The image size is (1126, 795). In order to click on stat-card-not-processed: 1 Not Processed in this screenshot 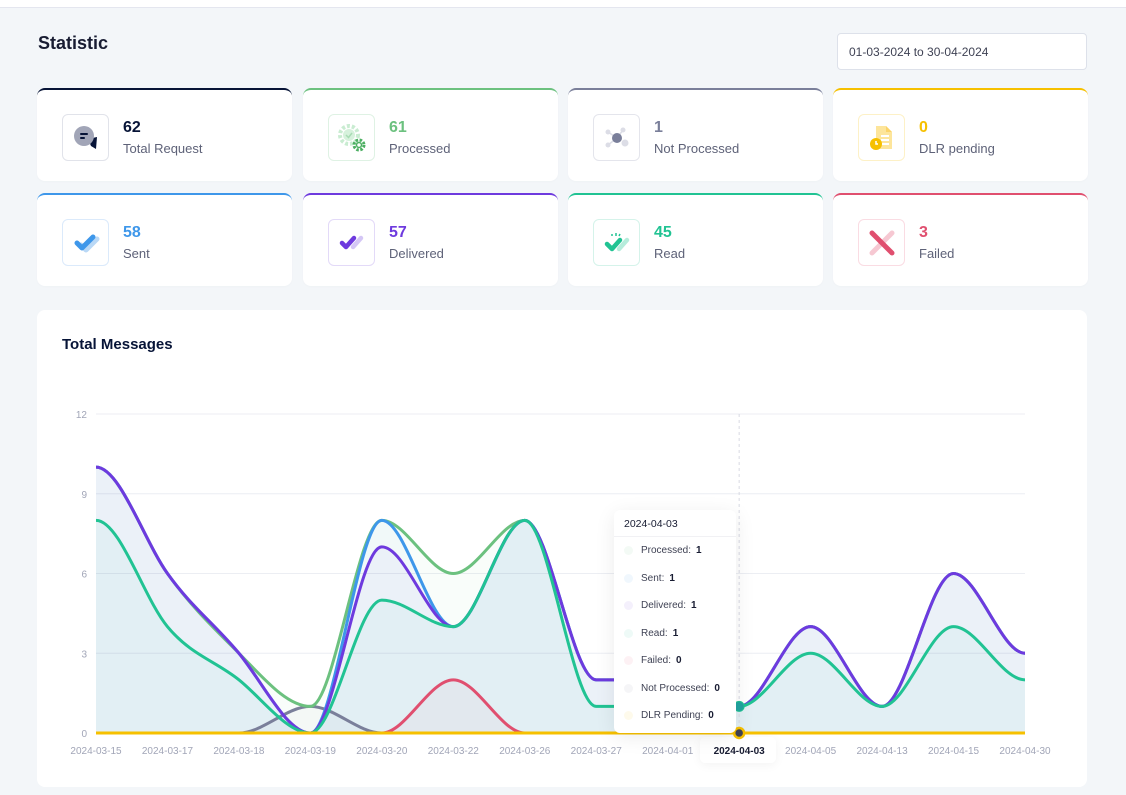, I will do `click(695, 134)`.